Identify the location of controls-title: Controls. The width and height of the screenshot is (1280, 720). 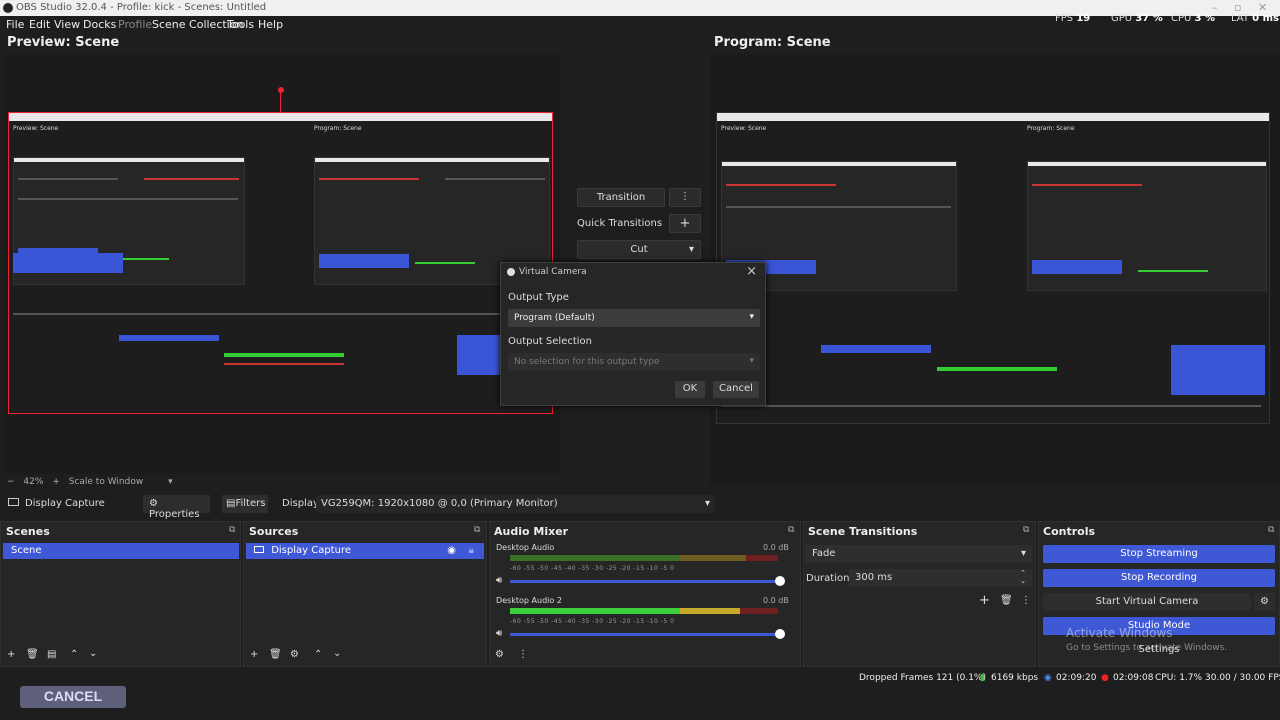
(1069, 531).